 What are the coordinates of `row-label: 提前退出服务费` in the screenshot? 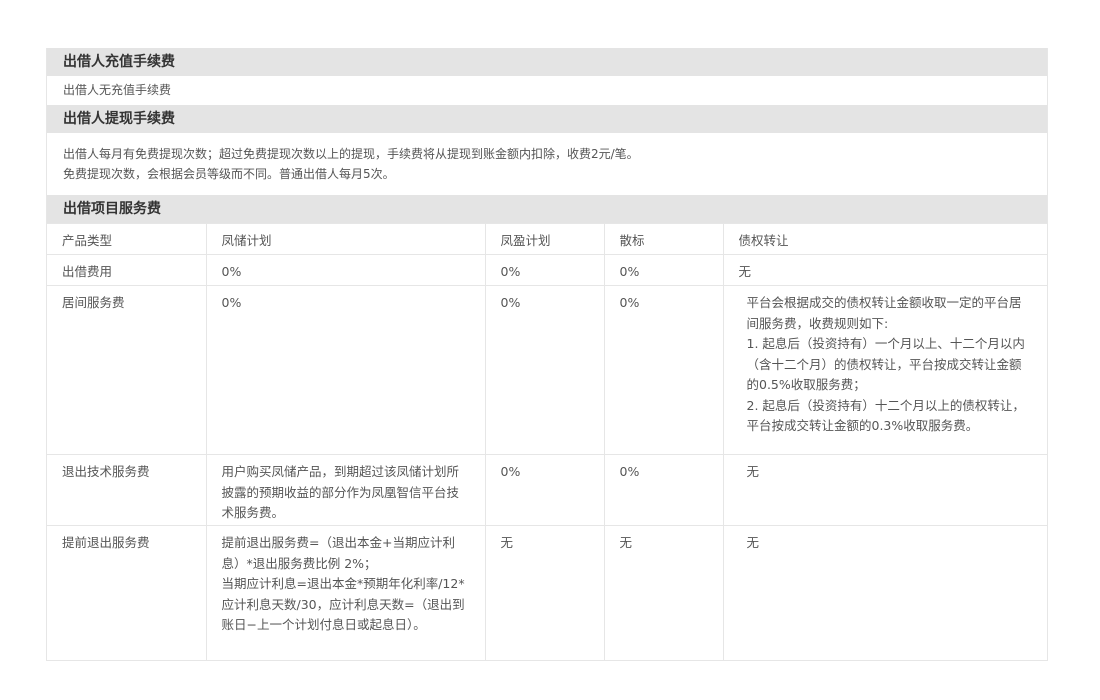 It's located at (127, 592).